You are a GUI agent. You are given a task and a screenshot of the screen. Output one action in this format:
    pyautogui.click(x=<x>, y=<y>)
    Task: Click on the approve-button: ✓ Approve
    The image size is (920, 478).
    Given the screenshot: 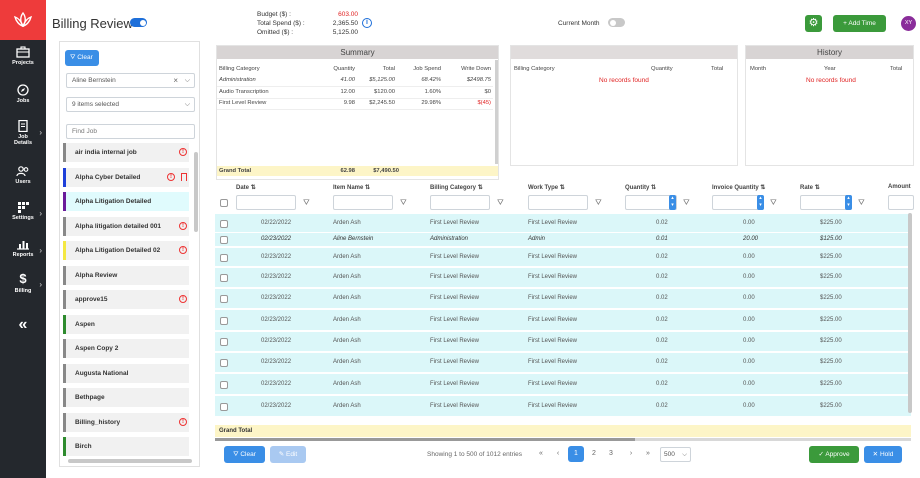 What is the action you would take?
    pyautogui.click(x=834, y=454)
    